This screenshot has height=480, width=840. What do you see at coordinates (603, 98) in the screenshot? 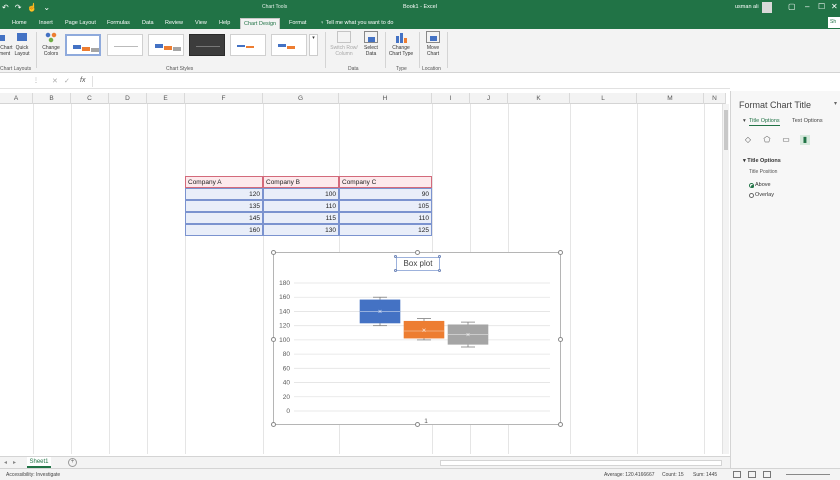
I see `column-header: L` at bounding box center [603, 98].